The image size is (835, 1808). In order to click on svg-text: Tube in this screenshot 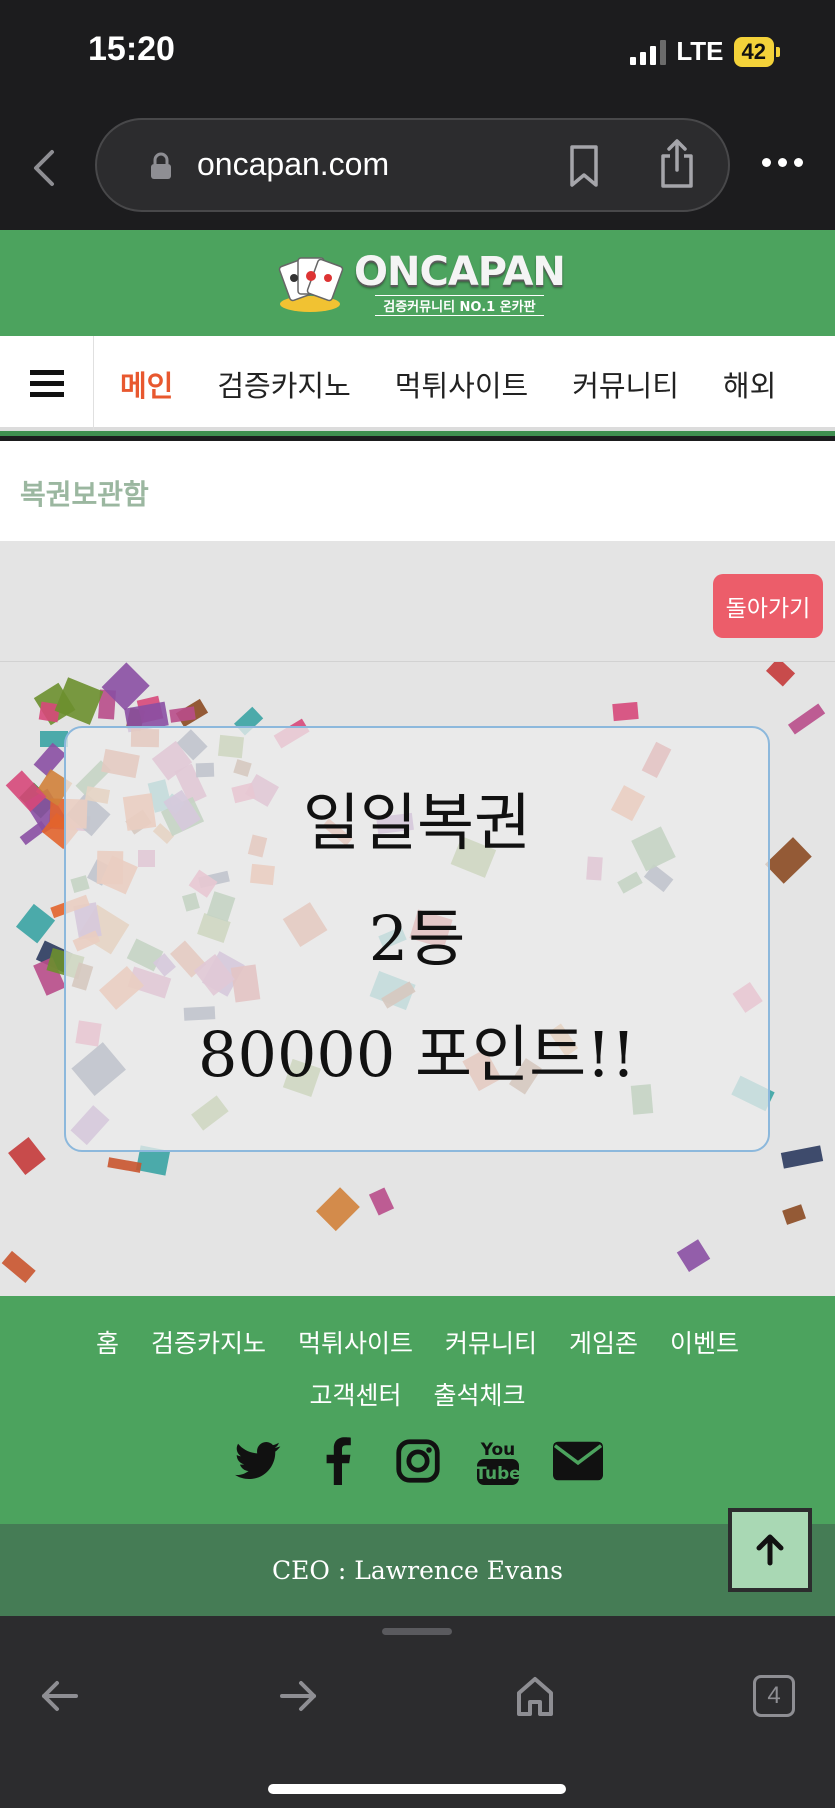, I will do `click(498, 1474)`.